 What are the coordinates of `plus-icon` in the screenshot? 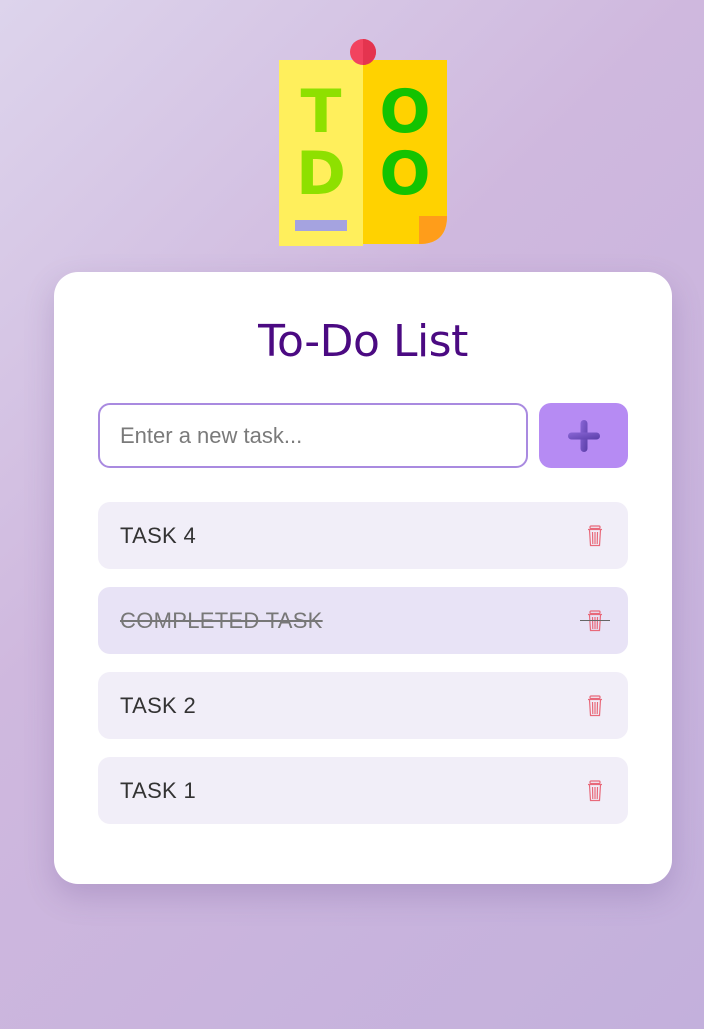 It's located at (583, 435).